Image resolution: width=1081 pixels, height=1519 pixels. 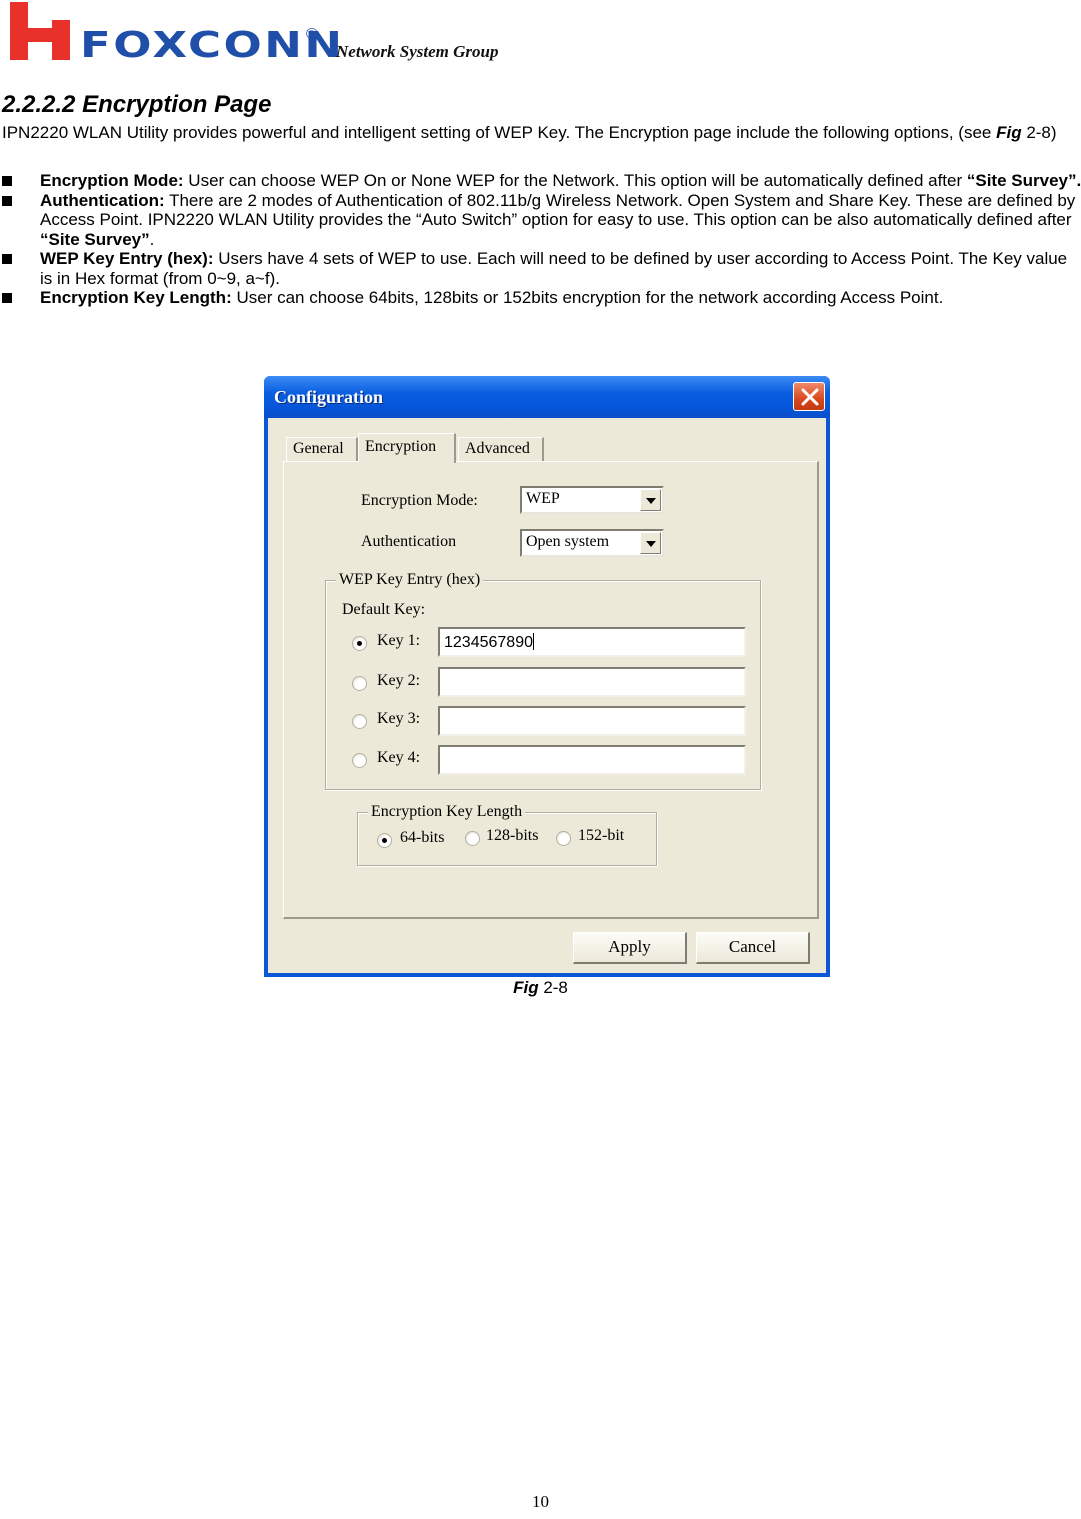 I want to click on dialog-title: Configuration, so click(x=329, y=397).